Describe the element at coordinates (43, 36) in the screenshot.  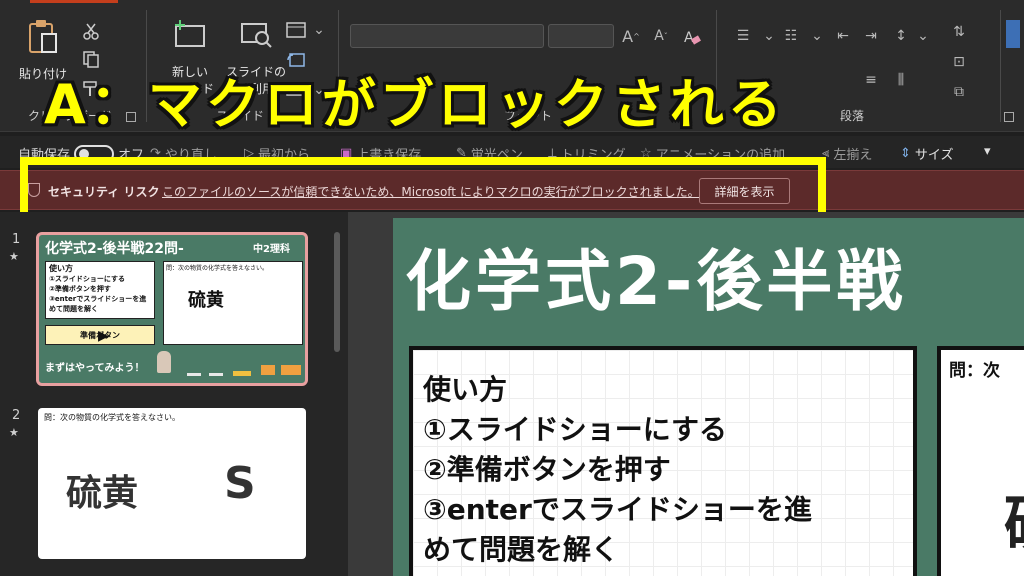
I see `paste-icon` at that location.